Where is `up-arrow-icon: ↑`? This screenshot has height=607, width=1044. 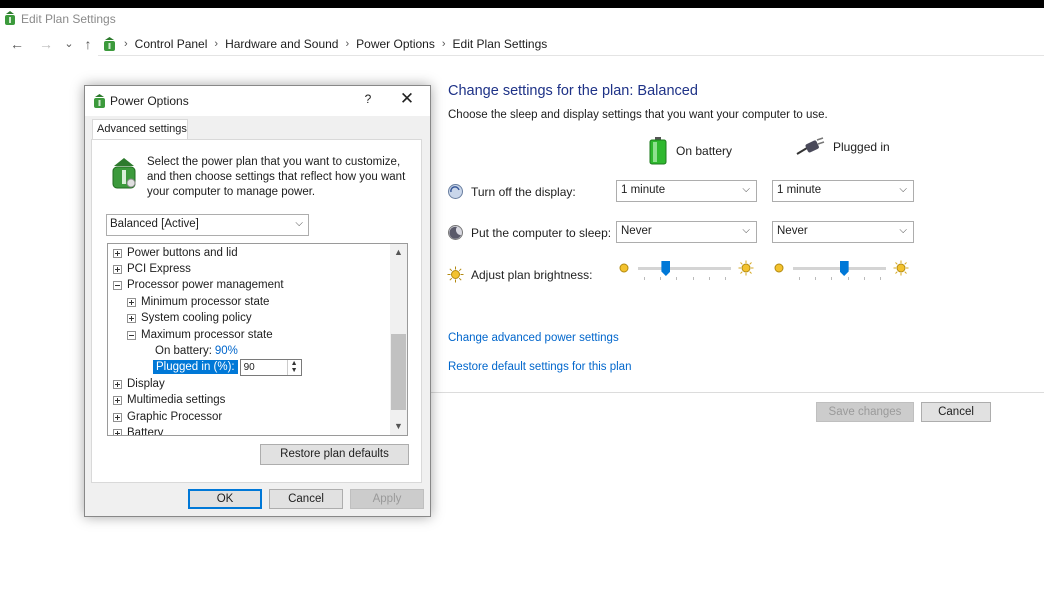
up-arrow-icon: ↑ is located at coordinates (88, 44).